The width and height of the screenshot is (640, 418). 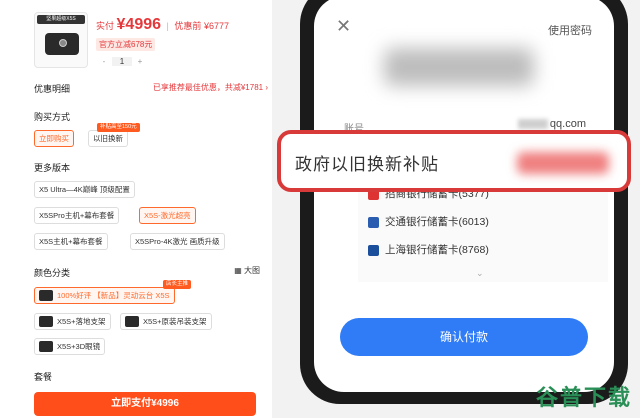 I want to click on decrease-button: -, so click(x=104, y=61).